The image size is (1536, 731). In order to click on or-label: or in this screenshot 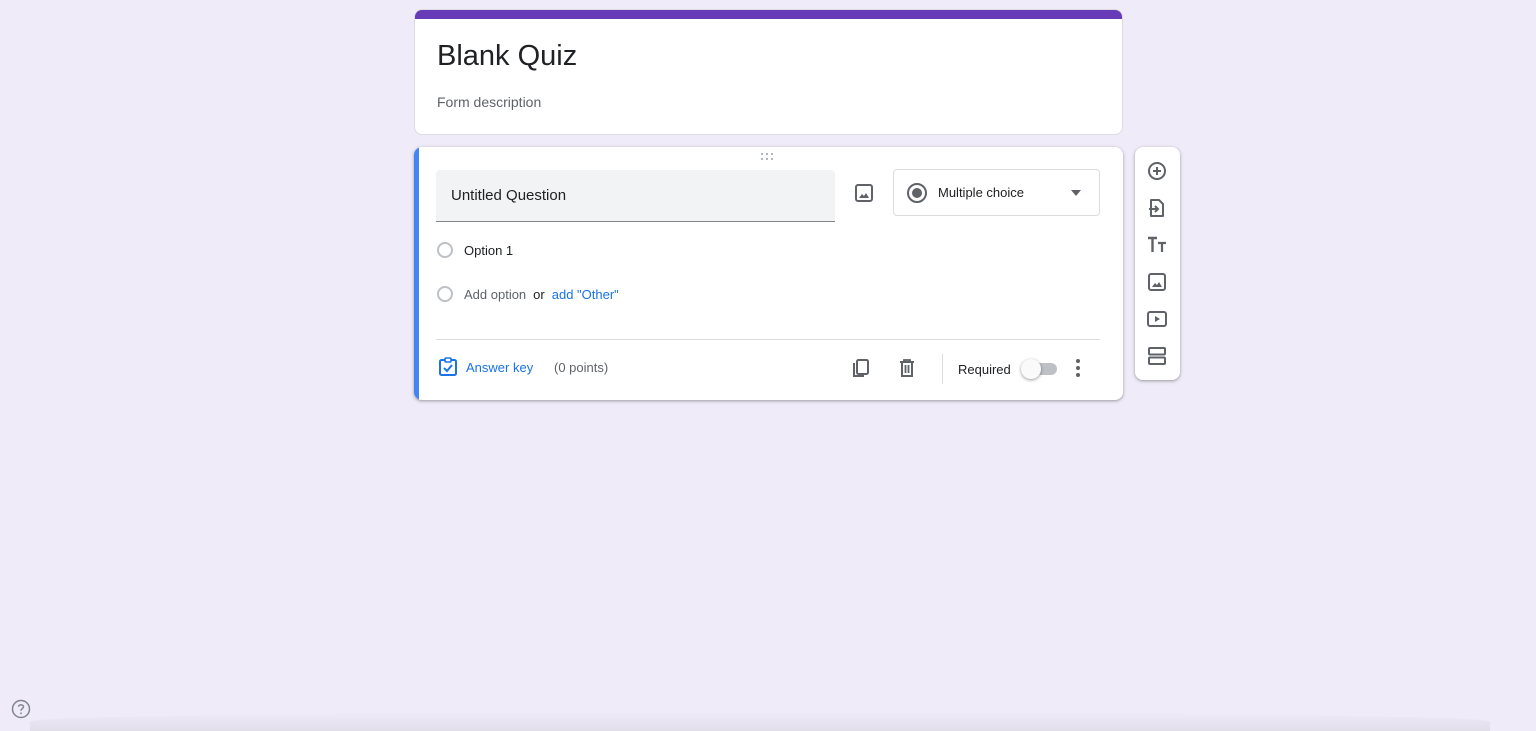, I will do `click(539, 294)`.